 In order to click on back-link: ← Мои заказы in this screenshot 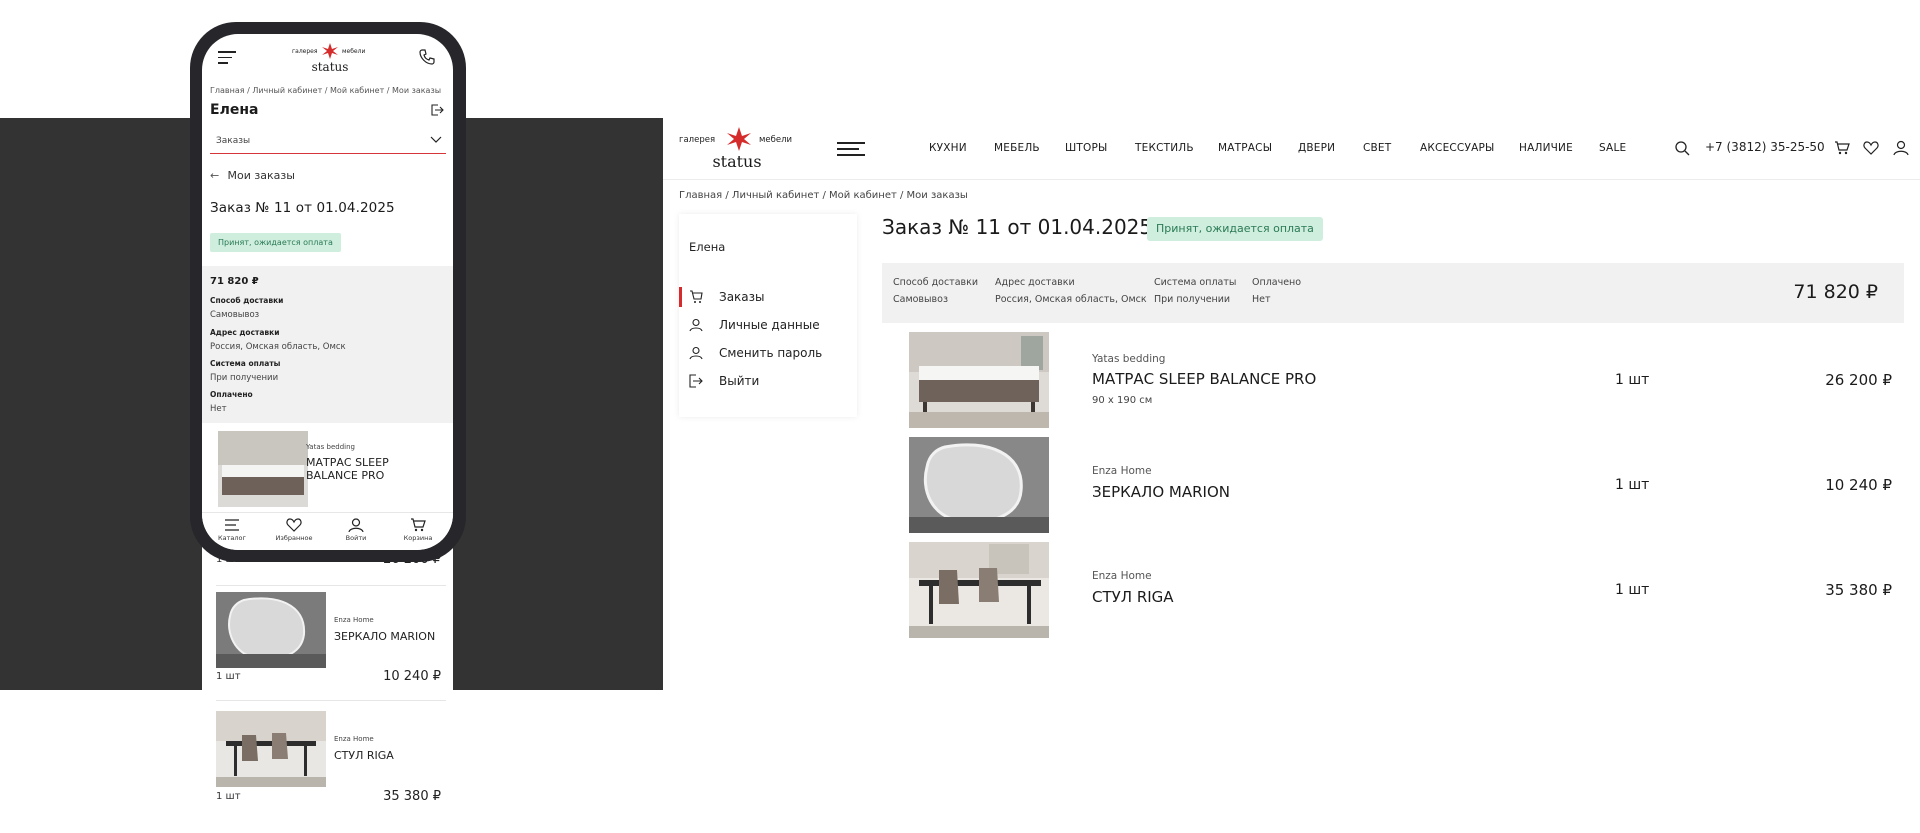, I will do `click(252, 175)`.